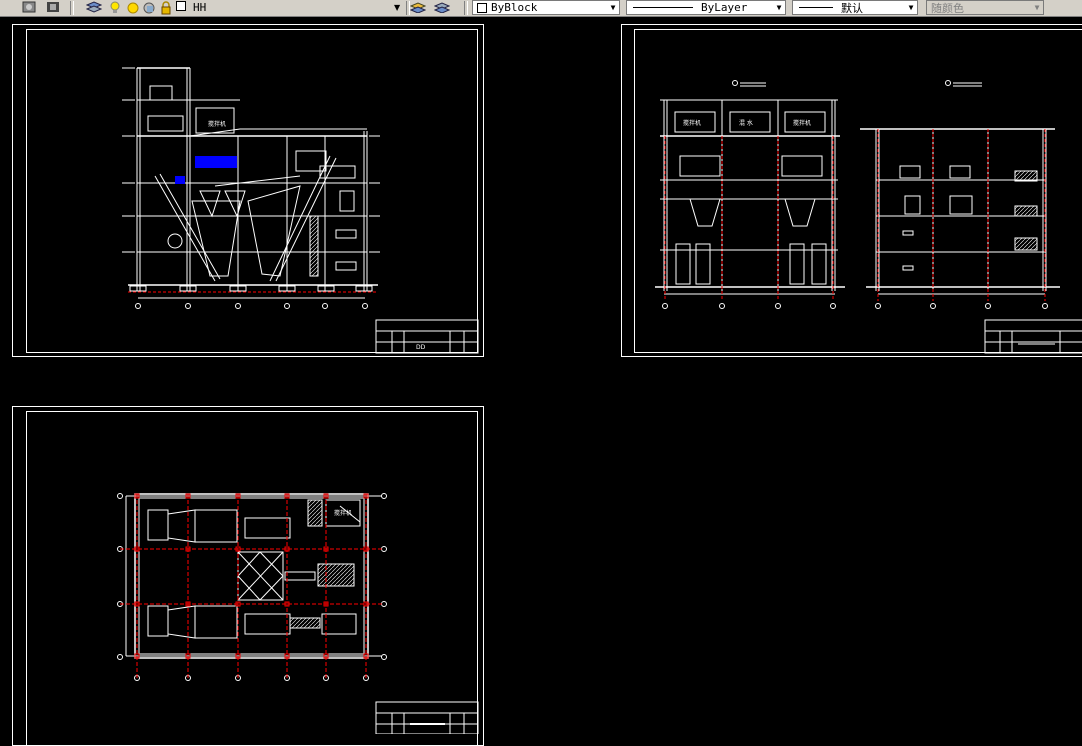 Image resolution: width=1082 pixels, height=746 pixels. I want to click on elevation-room-label: 搅拌机, so click(217, 124).